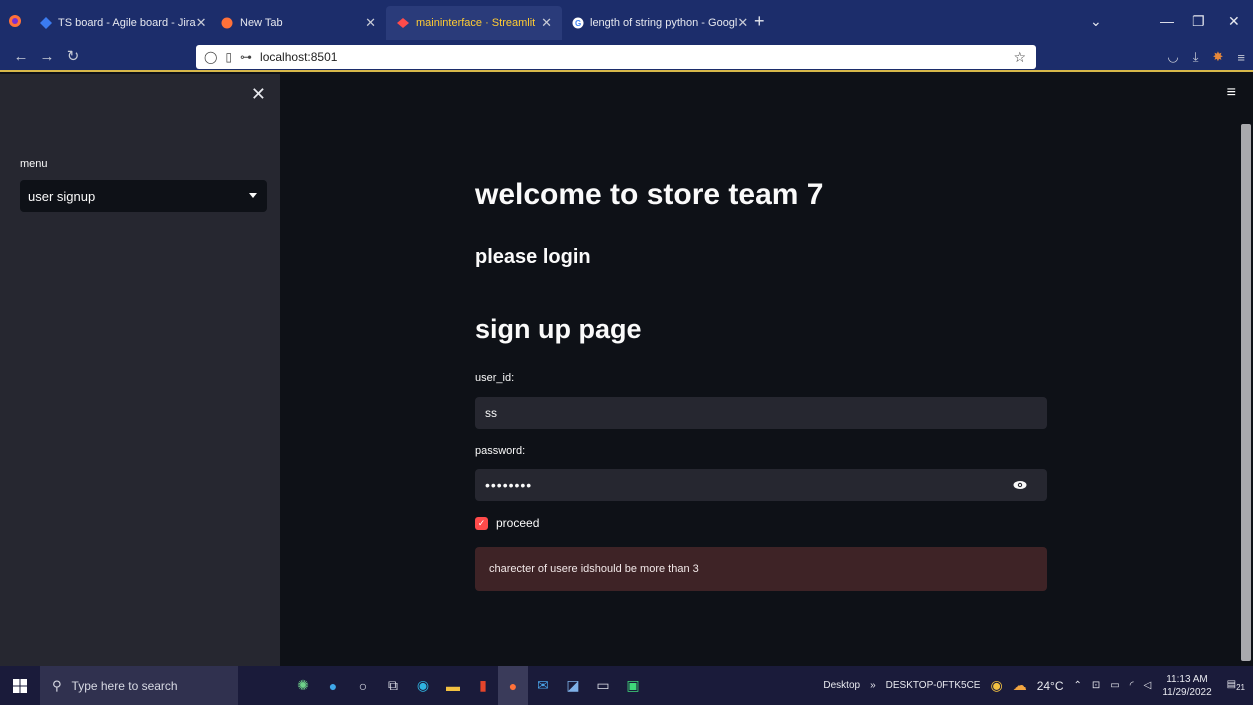  Describe the element at coordinates (491, 413) in the screenshot. I see `user-id-value: ss` at that location.